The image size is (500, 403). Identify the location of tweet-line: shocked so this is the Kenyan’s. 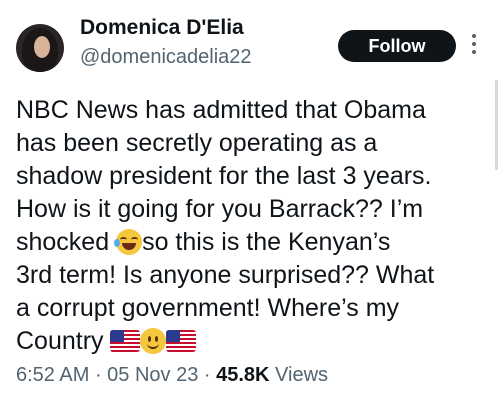
(250, 242).